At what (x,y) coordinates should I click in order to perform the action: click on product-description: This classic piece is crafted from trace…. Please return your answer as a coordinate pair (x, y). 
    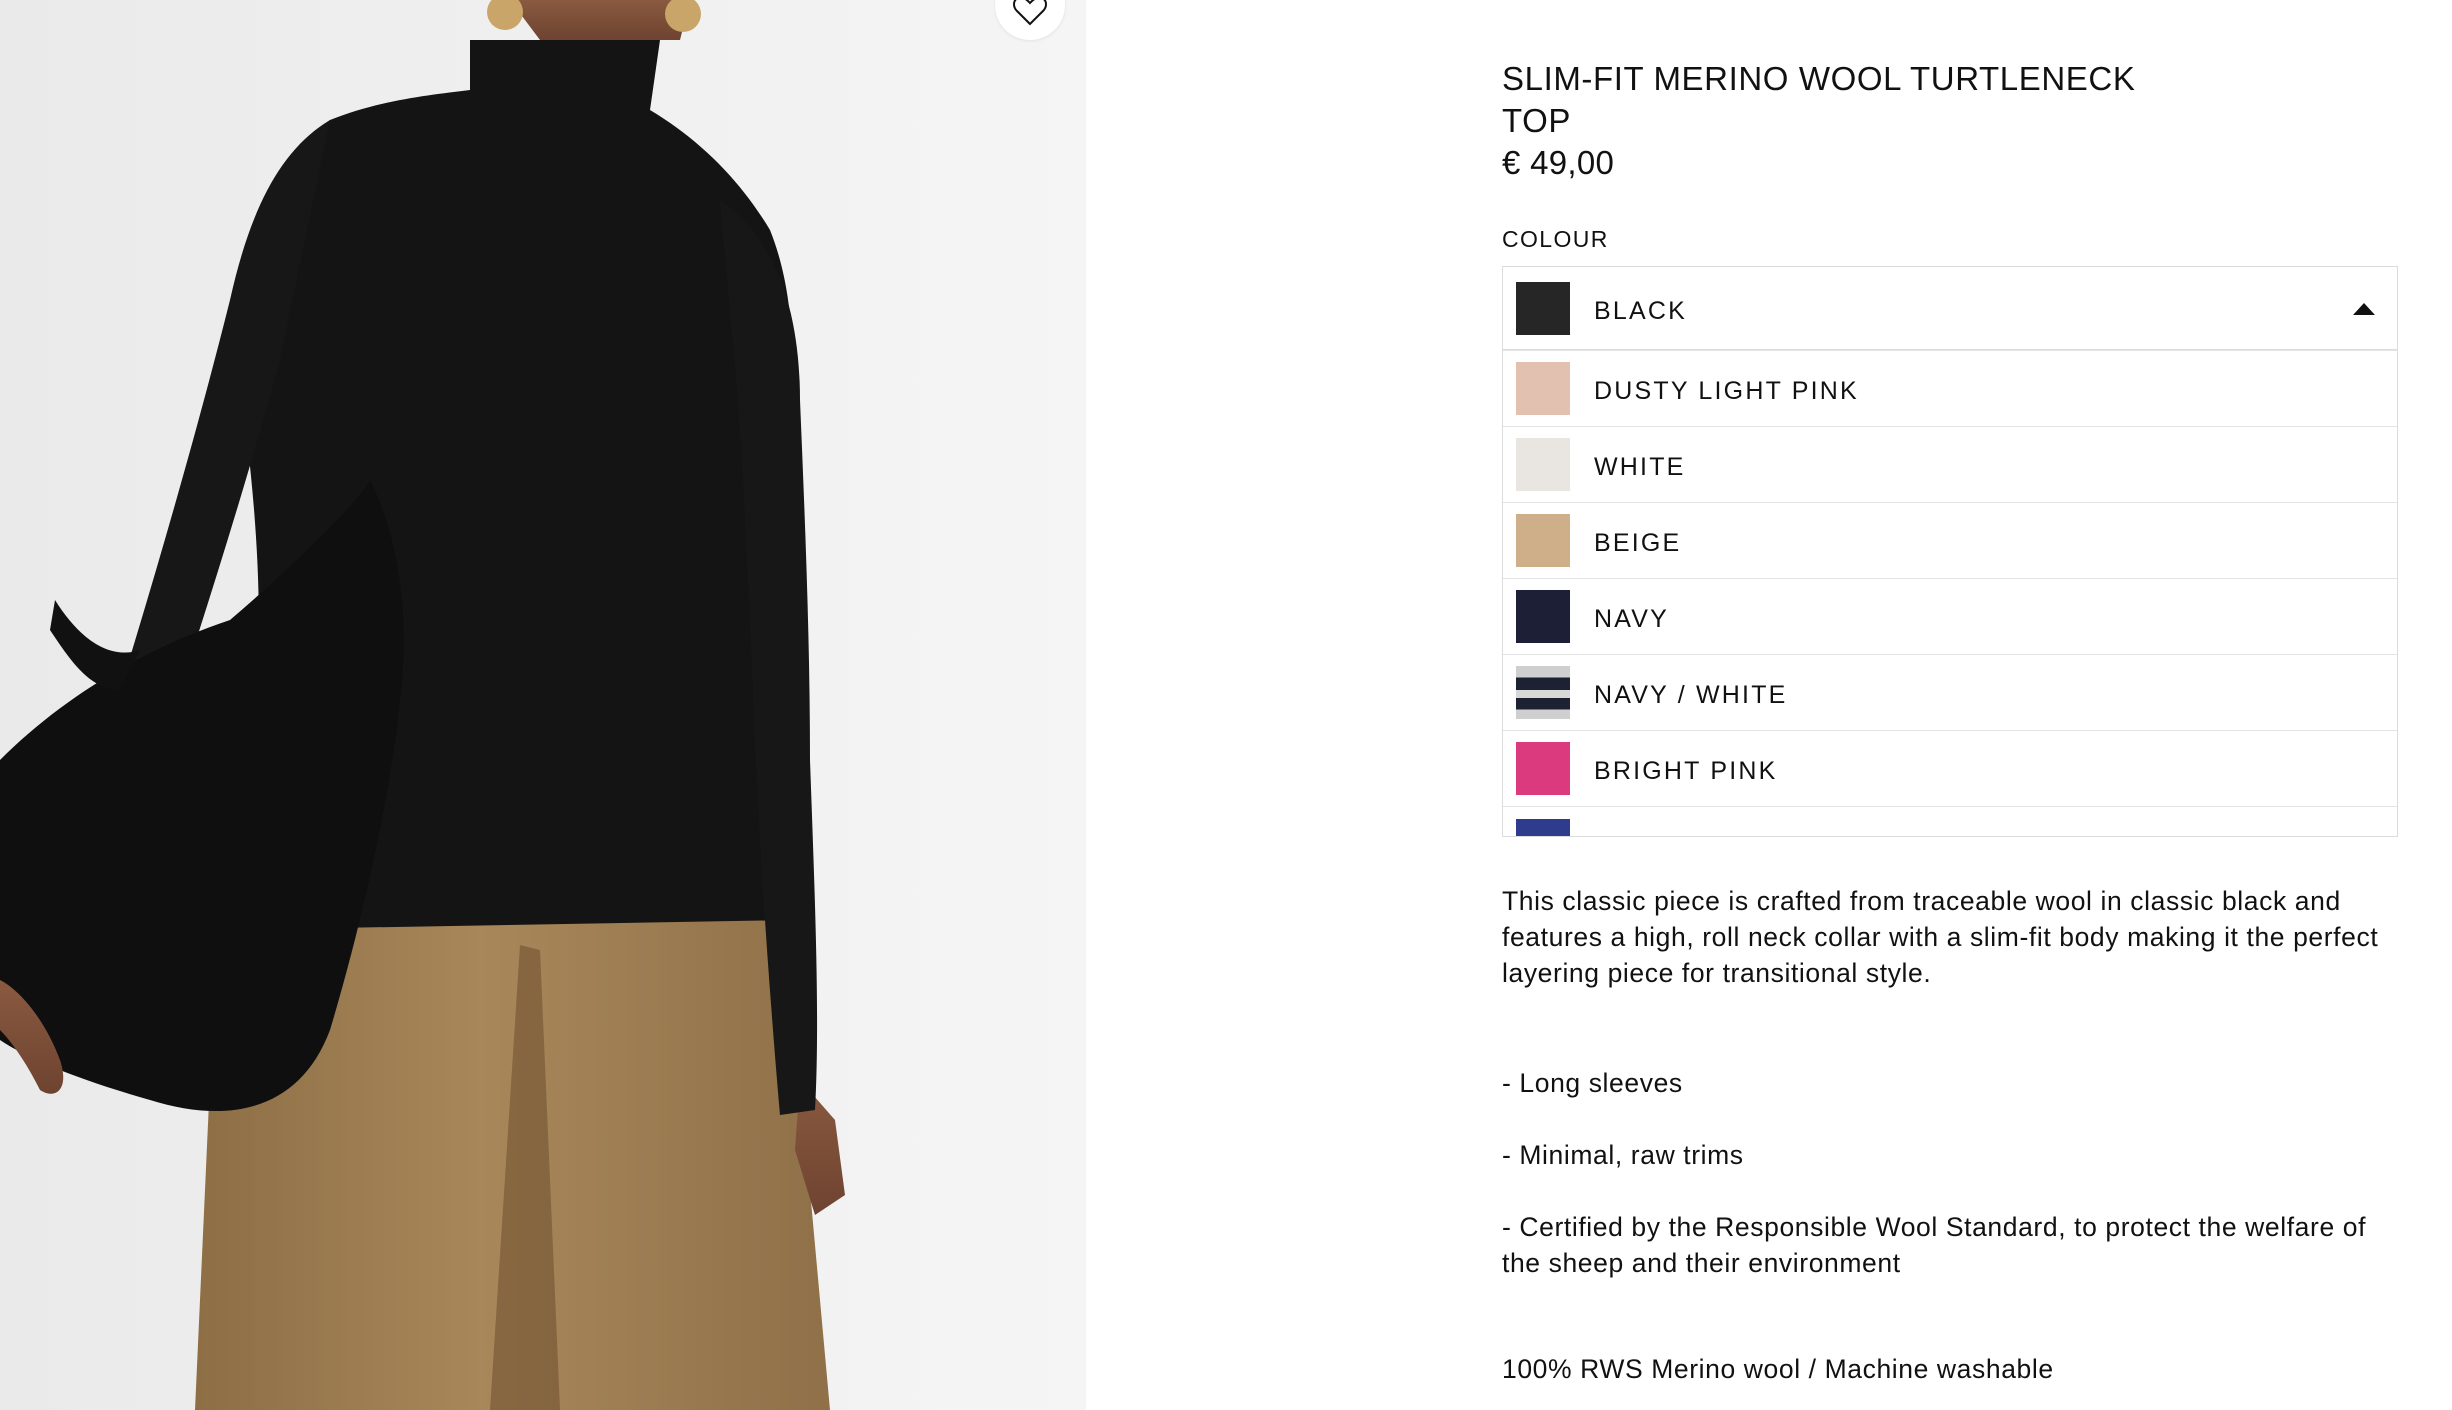
    Looking at the image, I should click on (1940, 937).